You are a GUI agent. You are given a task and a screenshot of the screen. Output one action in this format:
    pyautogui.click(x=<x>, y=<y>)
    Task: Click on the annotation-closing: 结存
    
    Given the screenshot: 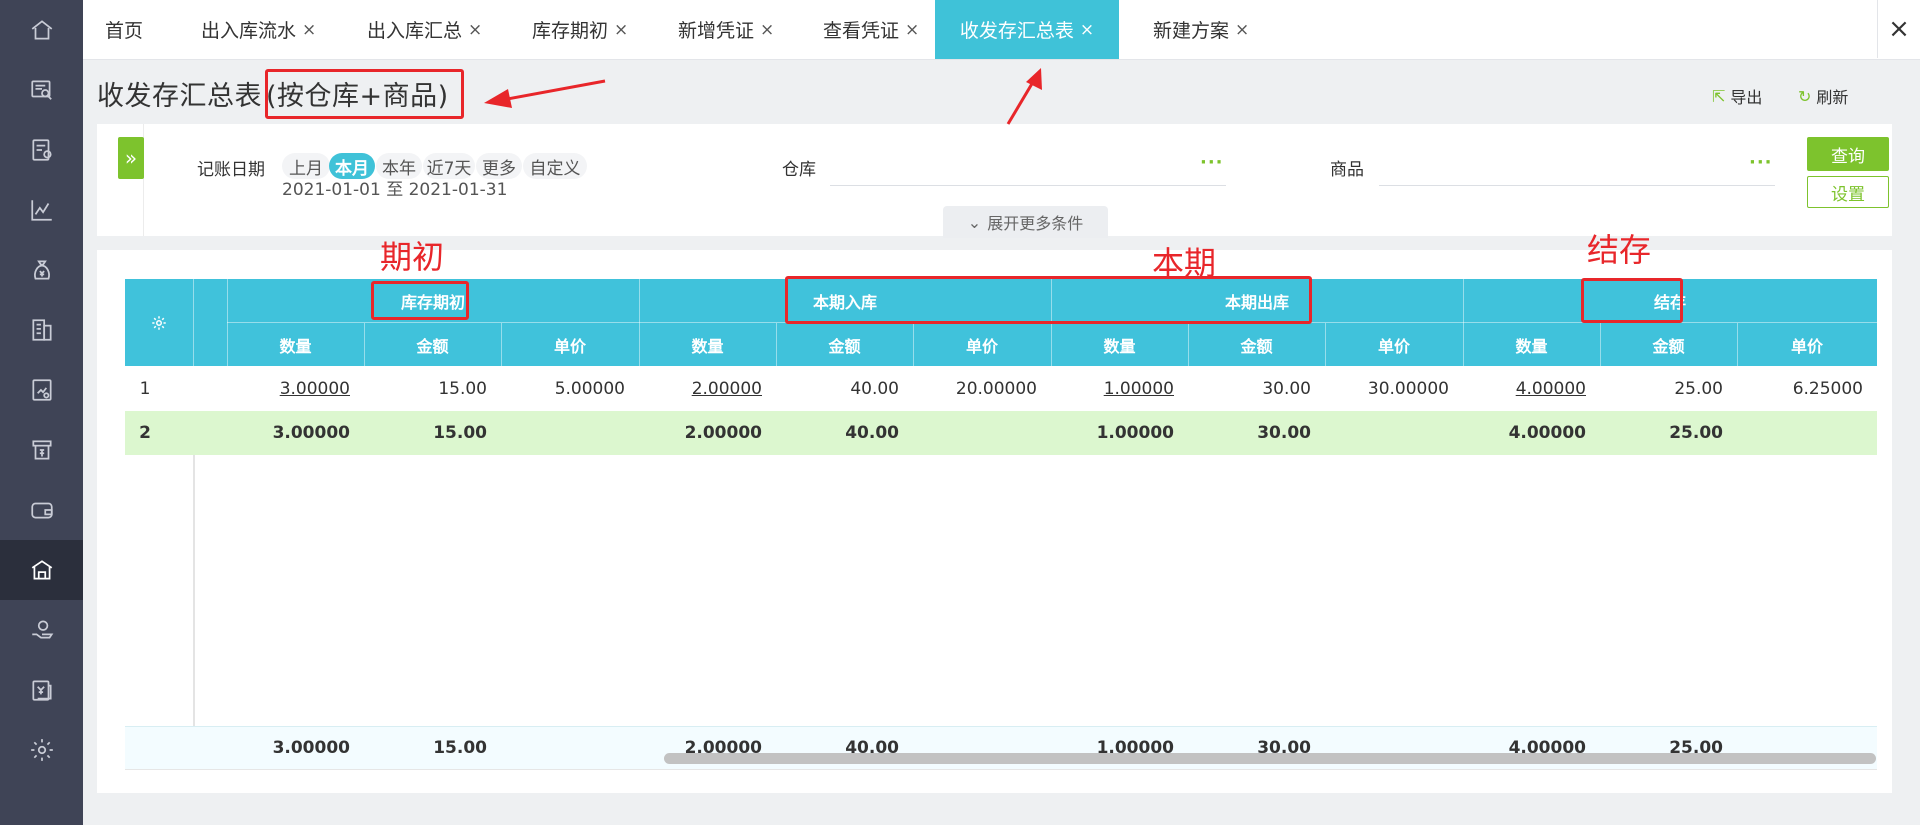 What is the action you would take?
    pyautogui.click(x=1619, y=250)
    